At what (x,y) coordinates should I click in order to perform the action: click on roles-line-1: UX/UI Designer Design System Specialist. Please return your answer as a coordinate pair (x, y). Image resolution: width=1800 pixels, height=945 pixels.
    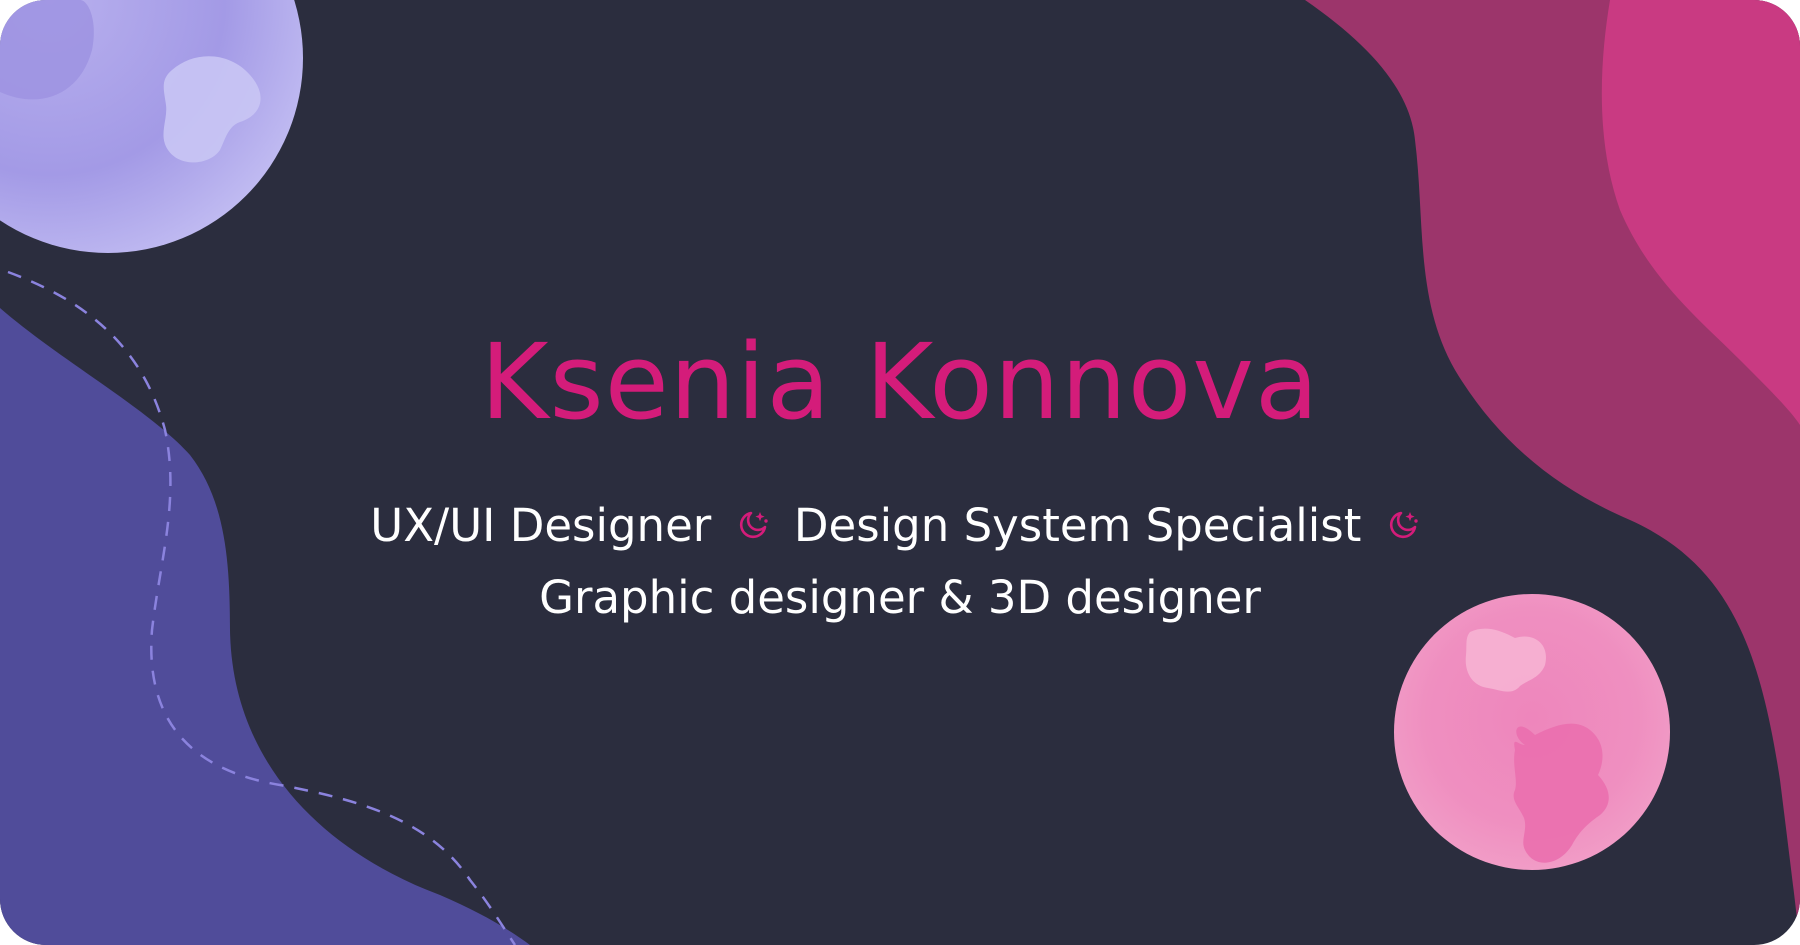
    Looking at the image, I should click on (900, 526).